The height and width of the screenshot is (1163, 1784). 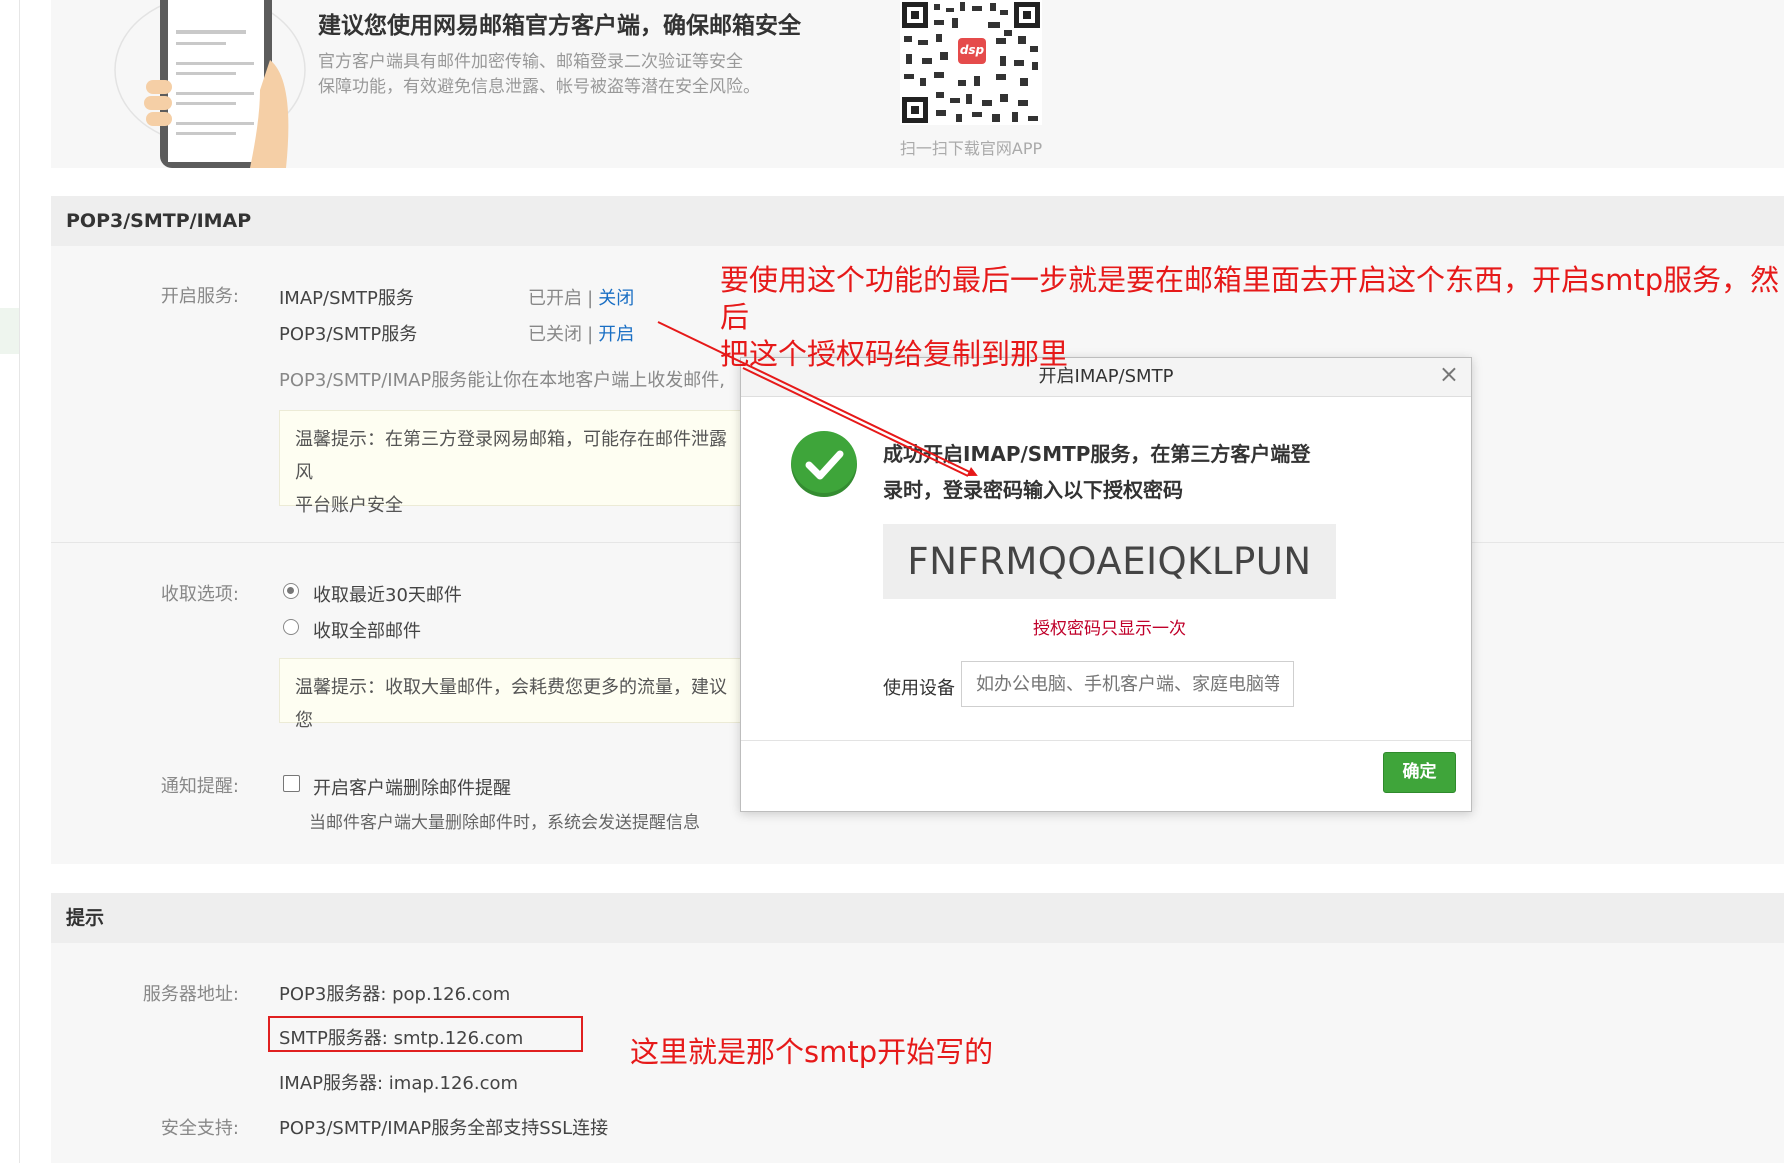 What do you see at coordinates (1118, 472) in the screenshot?
I see `success-message: 成功开启IMAP/SMTP服务，在第三方客户端登 录时，登录密码输入以下授权密码` at bounding box center [1118, 472].